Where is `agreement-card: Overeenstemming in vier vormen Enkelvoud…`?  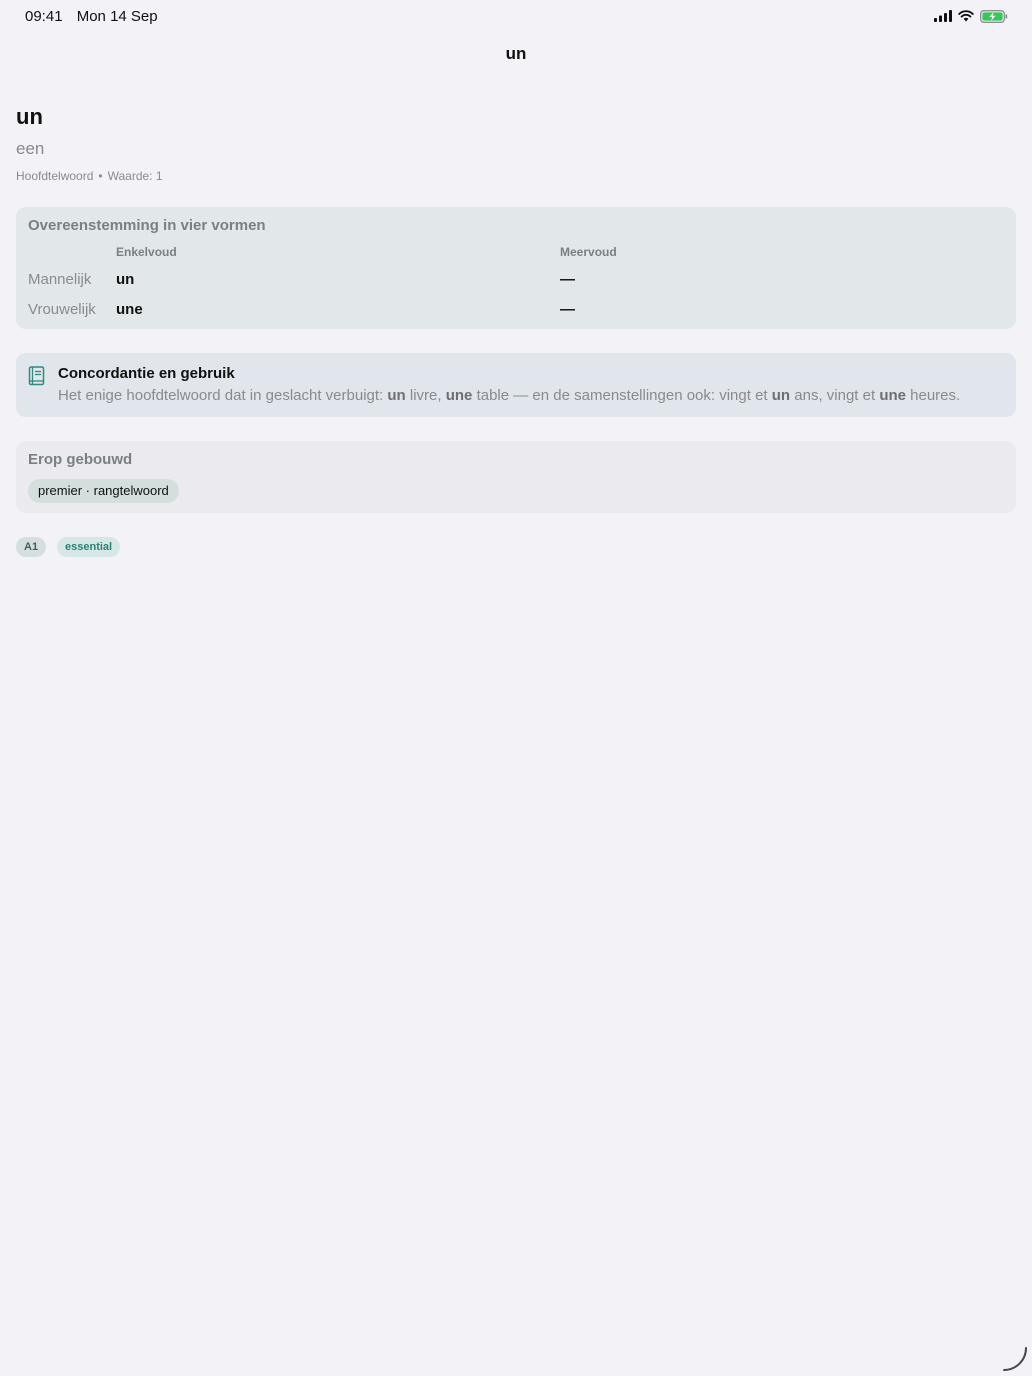
agreement-card: Overeenstemming in vier vormen Enkelvoud… is located at coordinates (516, 268).